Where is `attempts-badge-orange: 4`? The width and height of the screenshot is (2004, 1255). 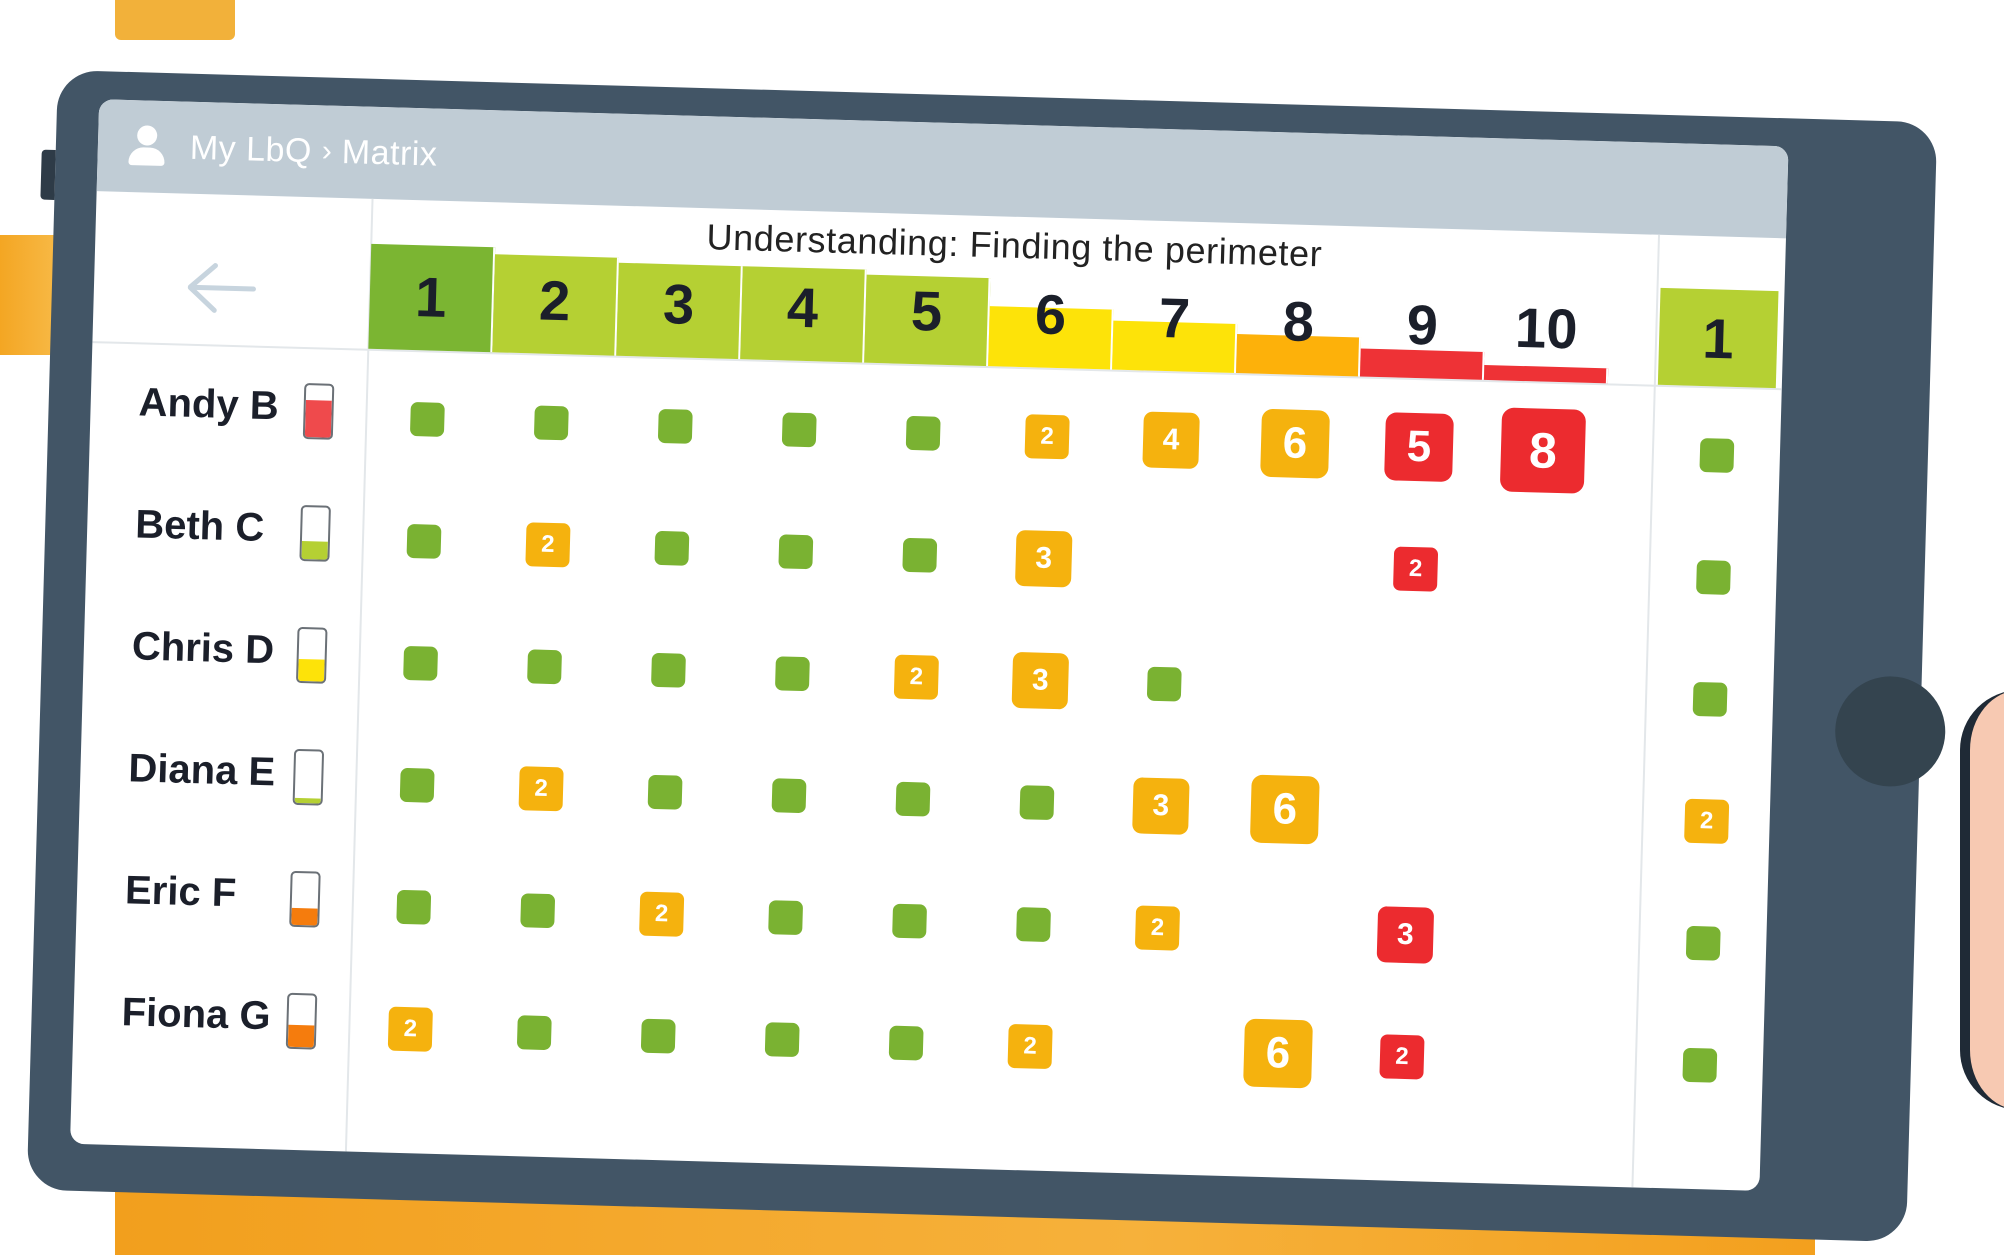
attempts-badge-orange: 4 is located at coordinates (1171, 440).